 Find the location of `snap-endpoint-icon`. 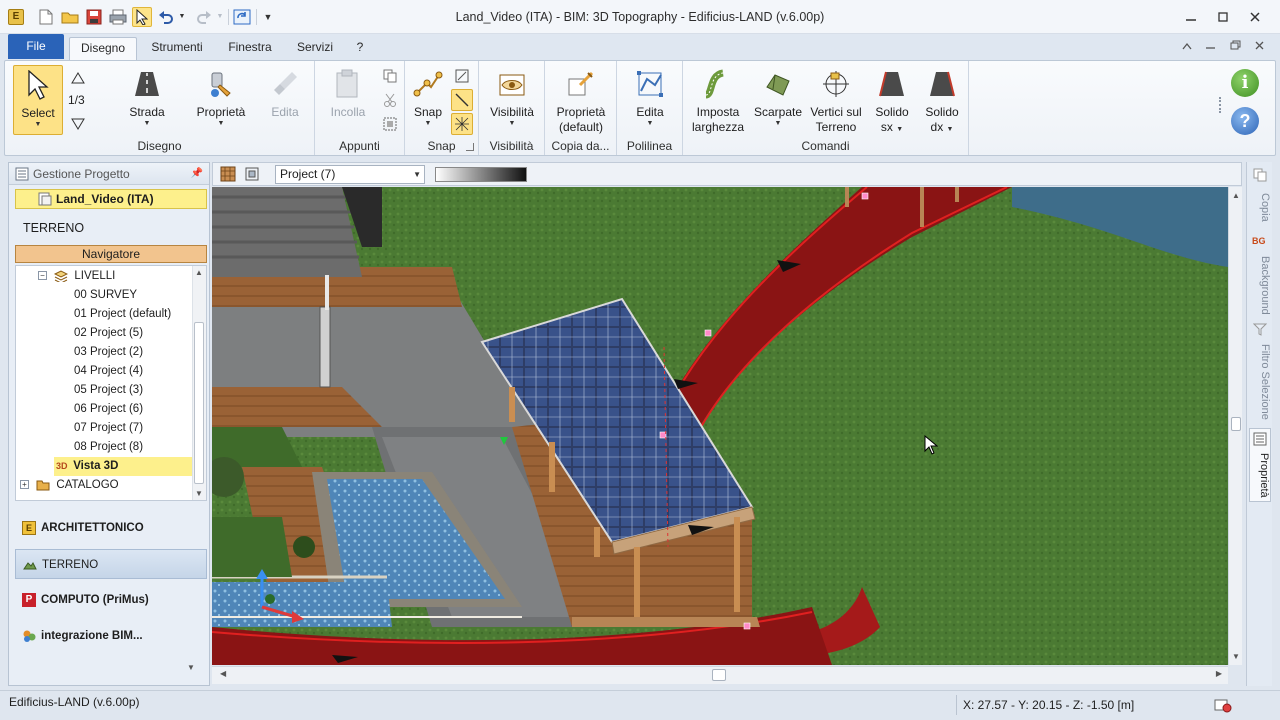

snap-endpoint-icon is located at coordinates (462, 76).